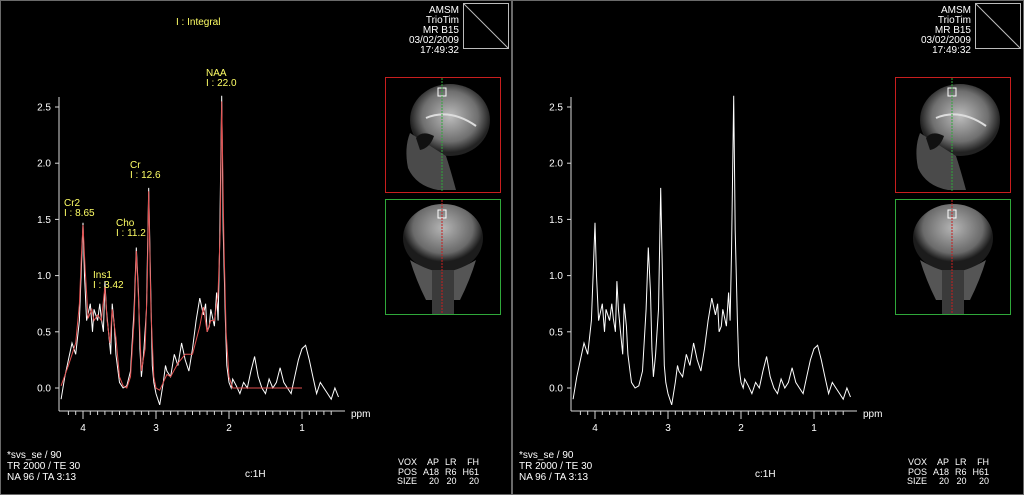 This screenshot has height=495, width=1024. What do you see at coordinates (108, 280) in the screenshot?
I see `peak-label-ins1: Ins1 I : 3.42` at bounding box center [108, 280].